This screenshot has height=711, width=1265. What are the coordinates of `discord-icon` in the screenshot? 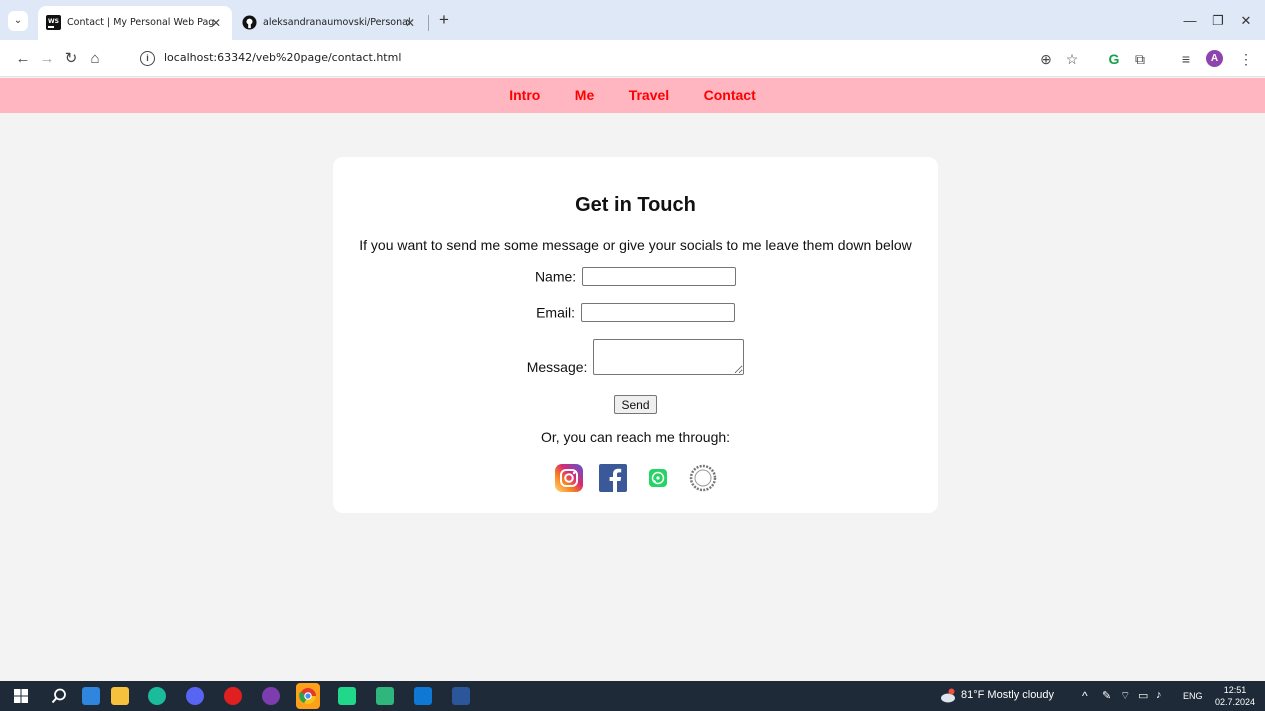 It's located at (195, 696).